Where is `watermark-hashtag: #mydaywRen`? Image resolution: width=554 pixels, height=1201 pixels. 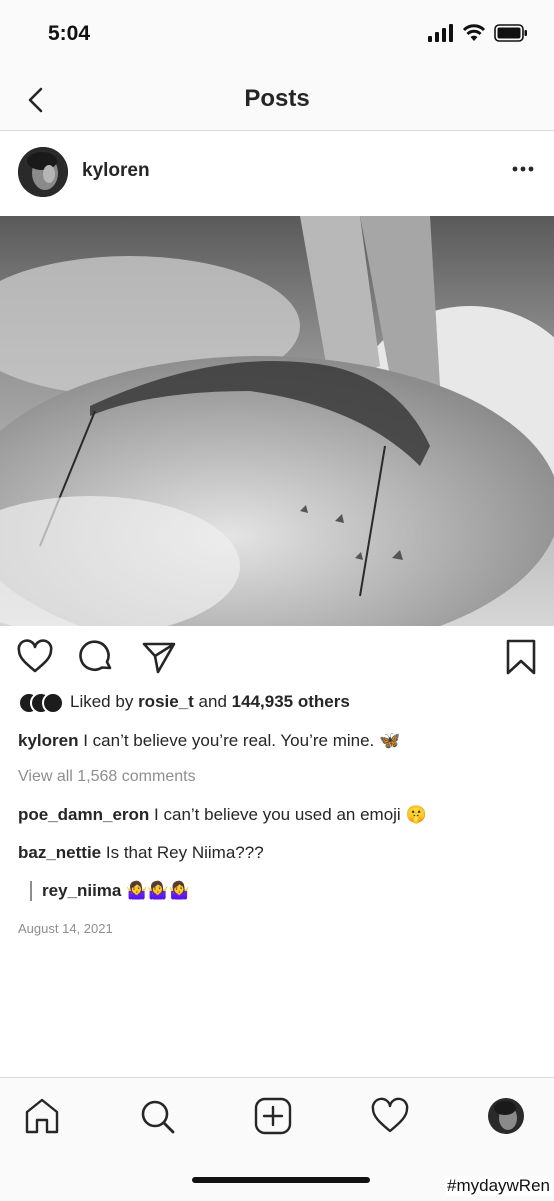 watermark-hashtag: #mydaywRen is located at coordinates (498, 1186).